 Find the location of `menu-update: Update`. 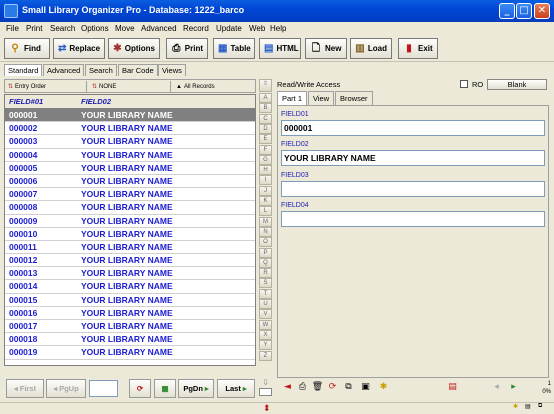

menu-update: Update is located at coordinates (229, 28).